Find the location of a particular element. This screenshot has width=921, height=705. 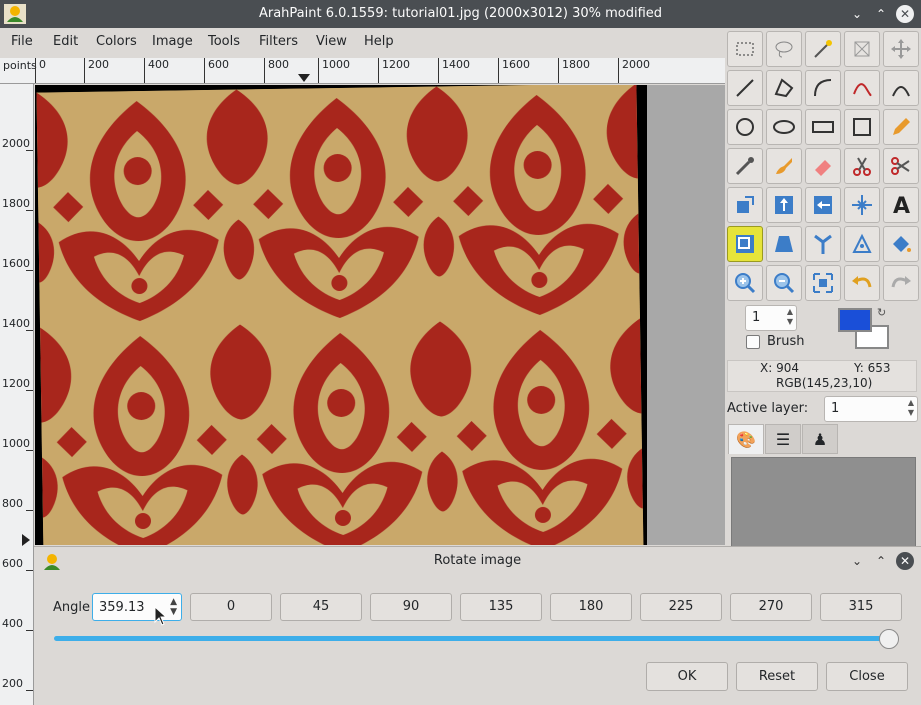

perspective-icon is located at coordinates (784, 244).